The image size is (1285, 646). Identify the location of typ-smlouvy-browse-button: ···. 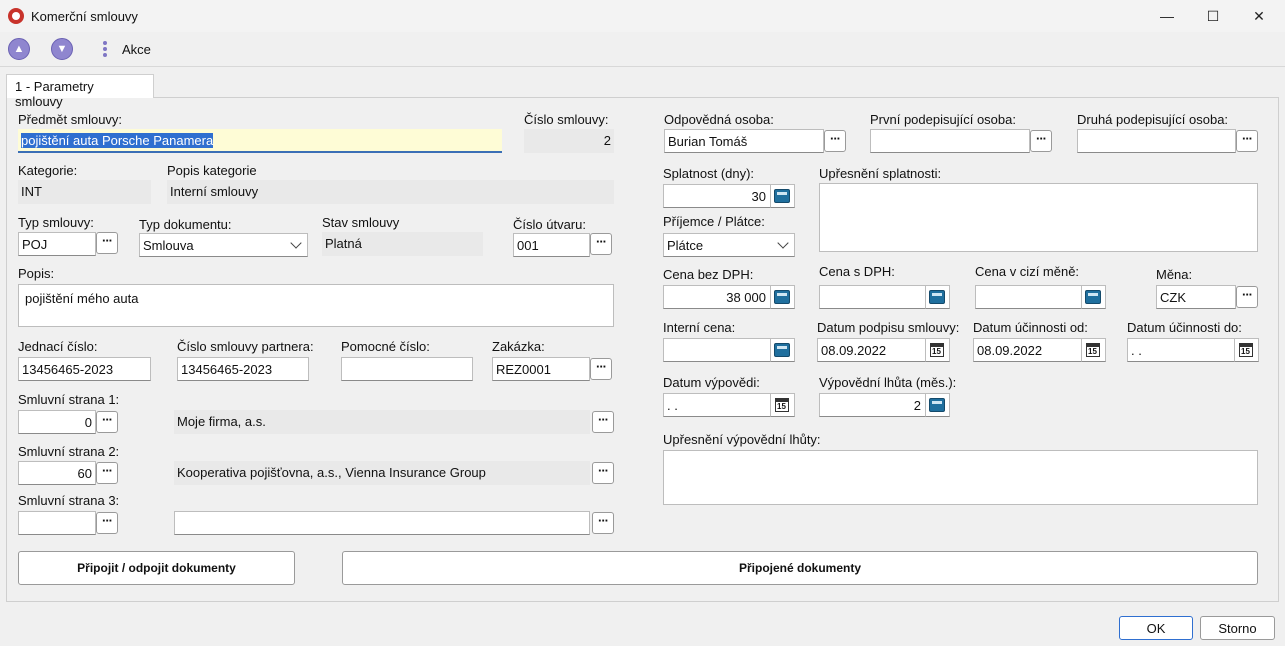
(107, 243).